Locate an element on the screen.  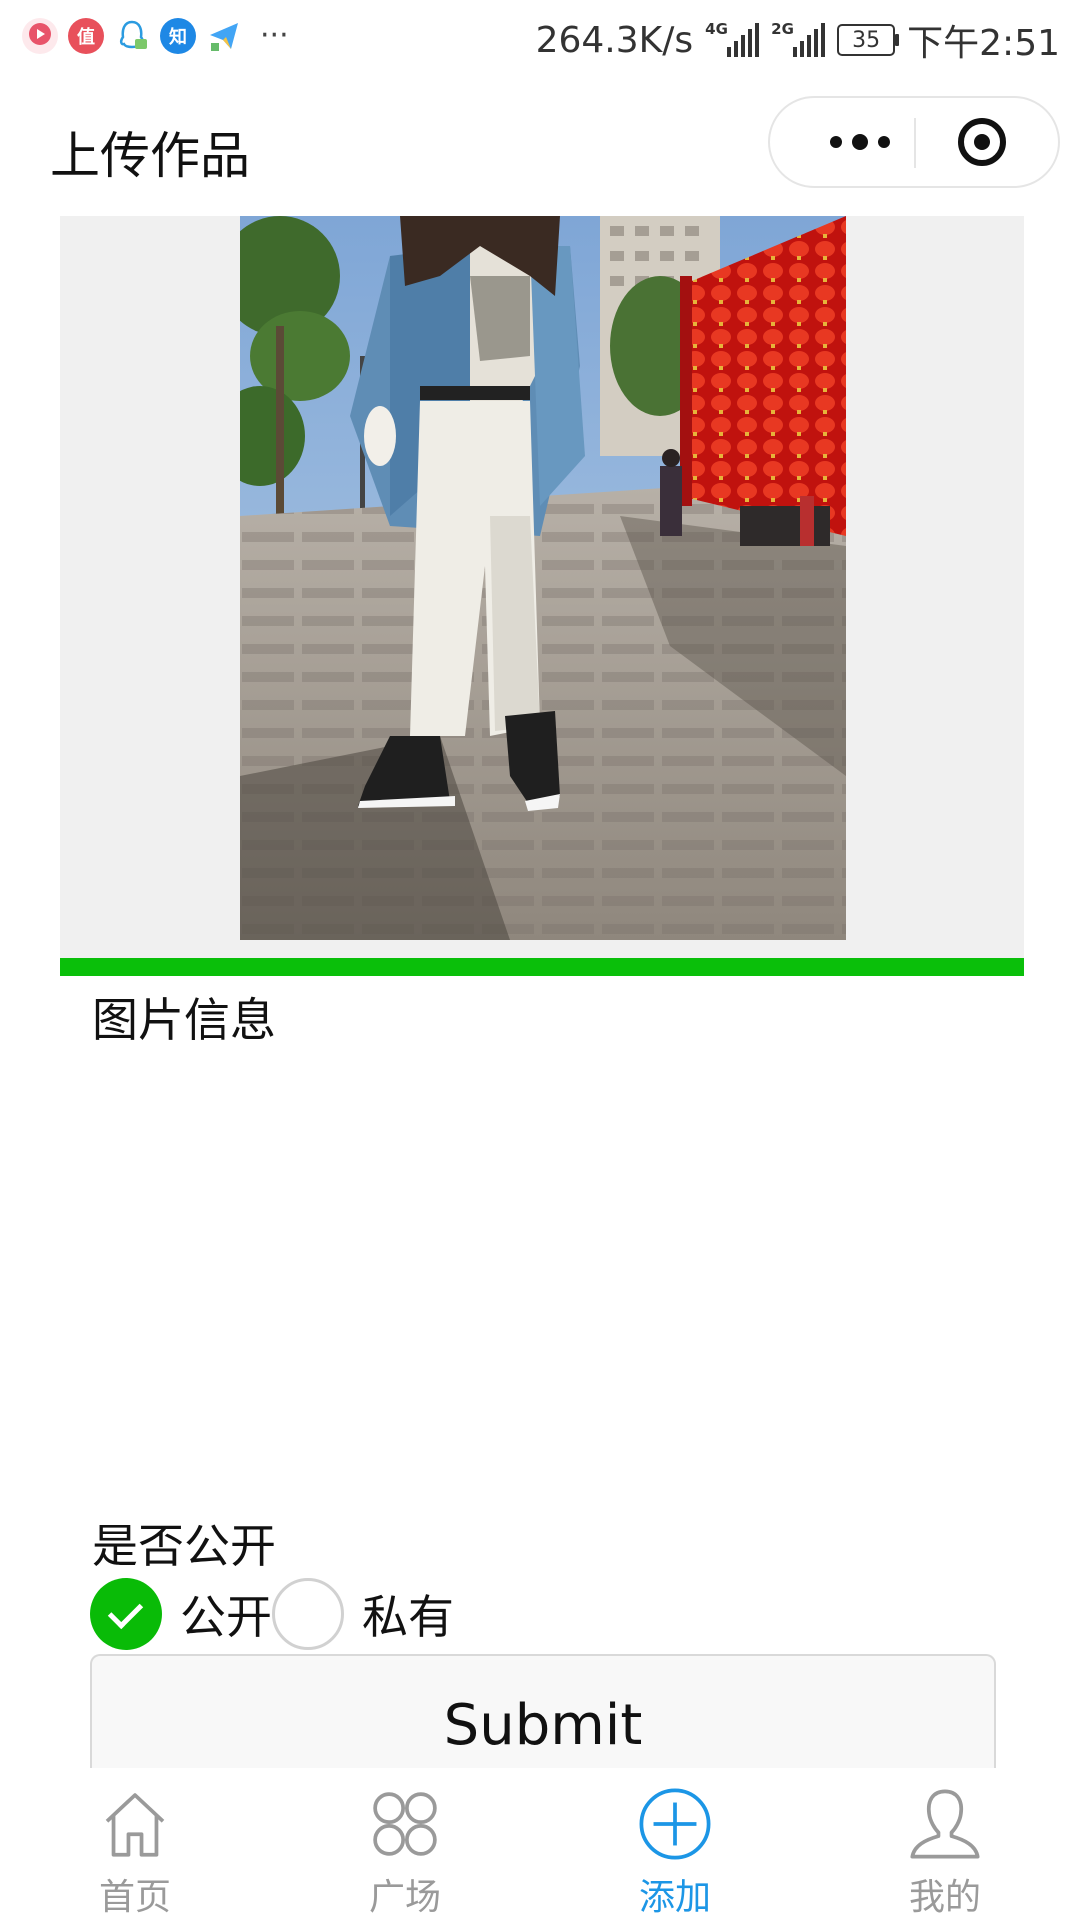
notification-icons: 值 知 ··· is located at coordinates (155, 36).